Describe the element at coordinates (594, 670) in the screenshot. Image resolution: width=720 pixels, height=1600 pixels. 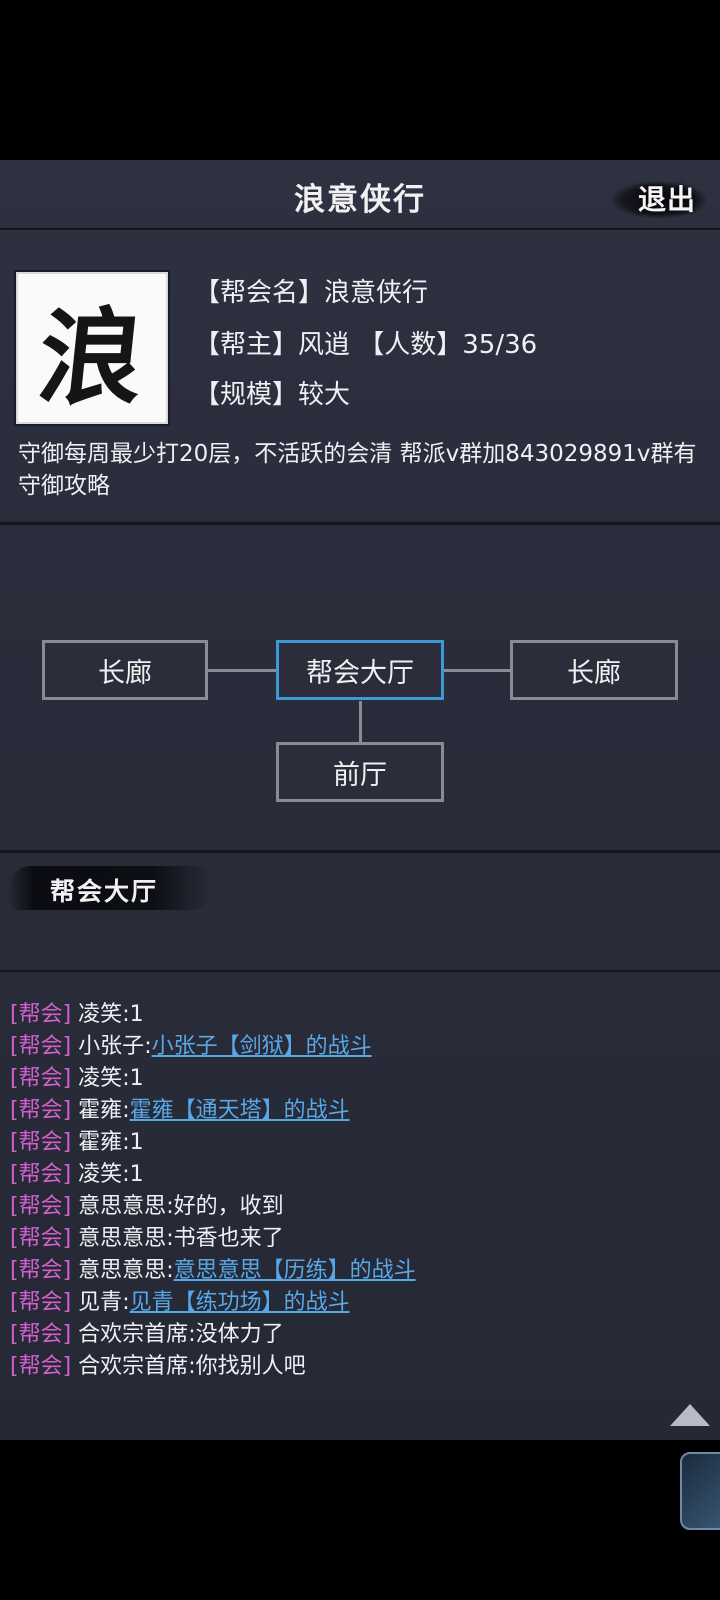
I see `room-corridor-right: 长廊` at that location.